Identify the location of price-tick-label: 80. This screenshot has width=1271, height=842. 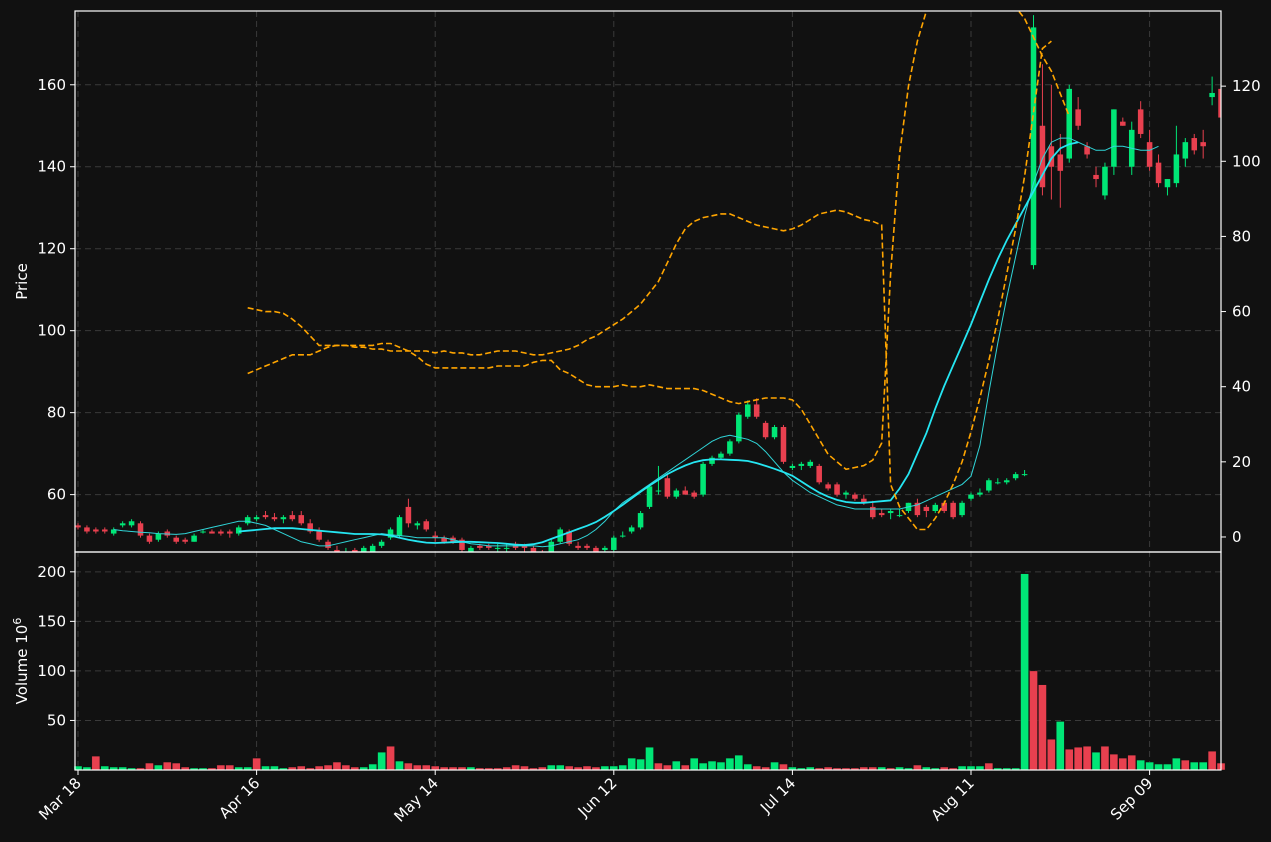
(56, 413).